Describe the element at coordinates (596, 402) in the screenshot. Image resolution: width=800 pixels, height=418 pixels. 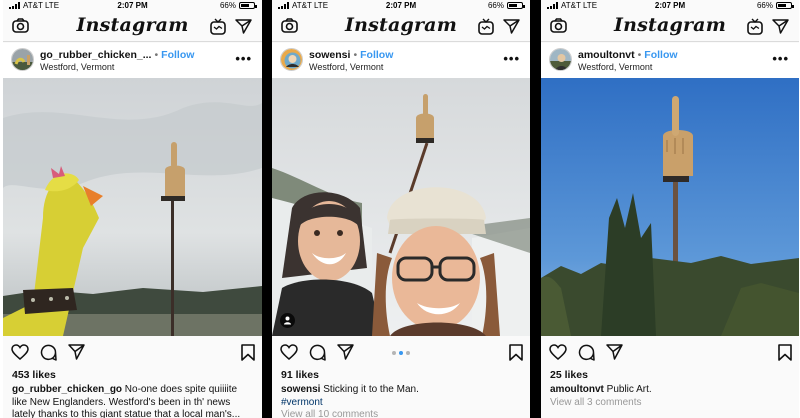
I see `view-comments-link: View all 3 comments` at that location.